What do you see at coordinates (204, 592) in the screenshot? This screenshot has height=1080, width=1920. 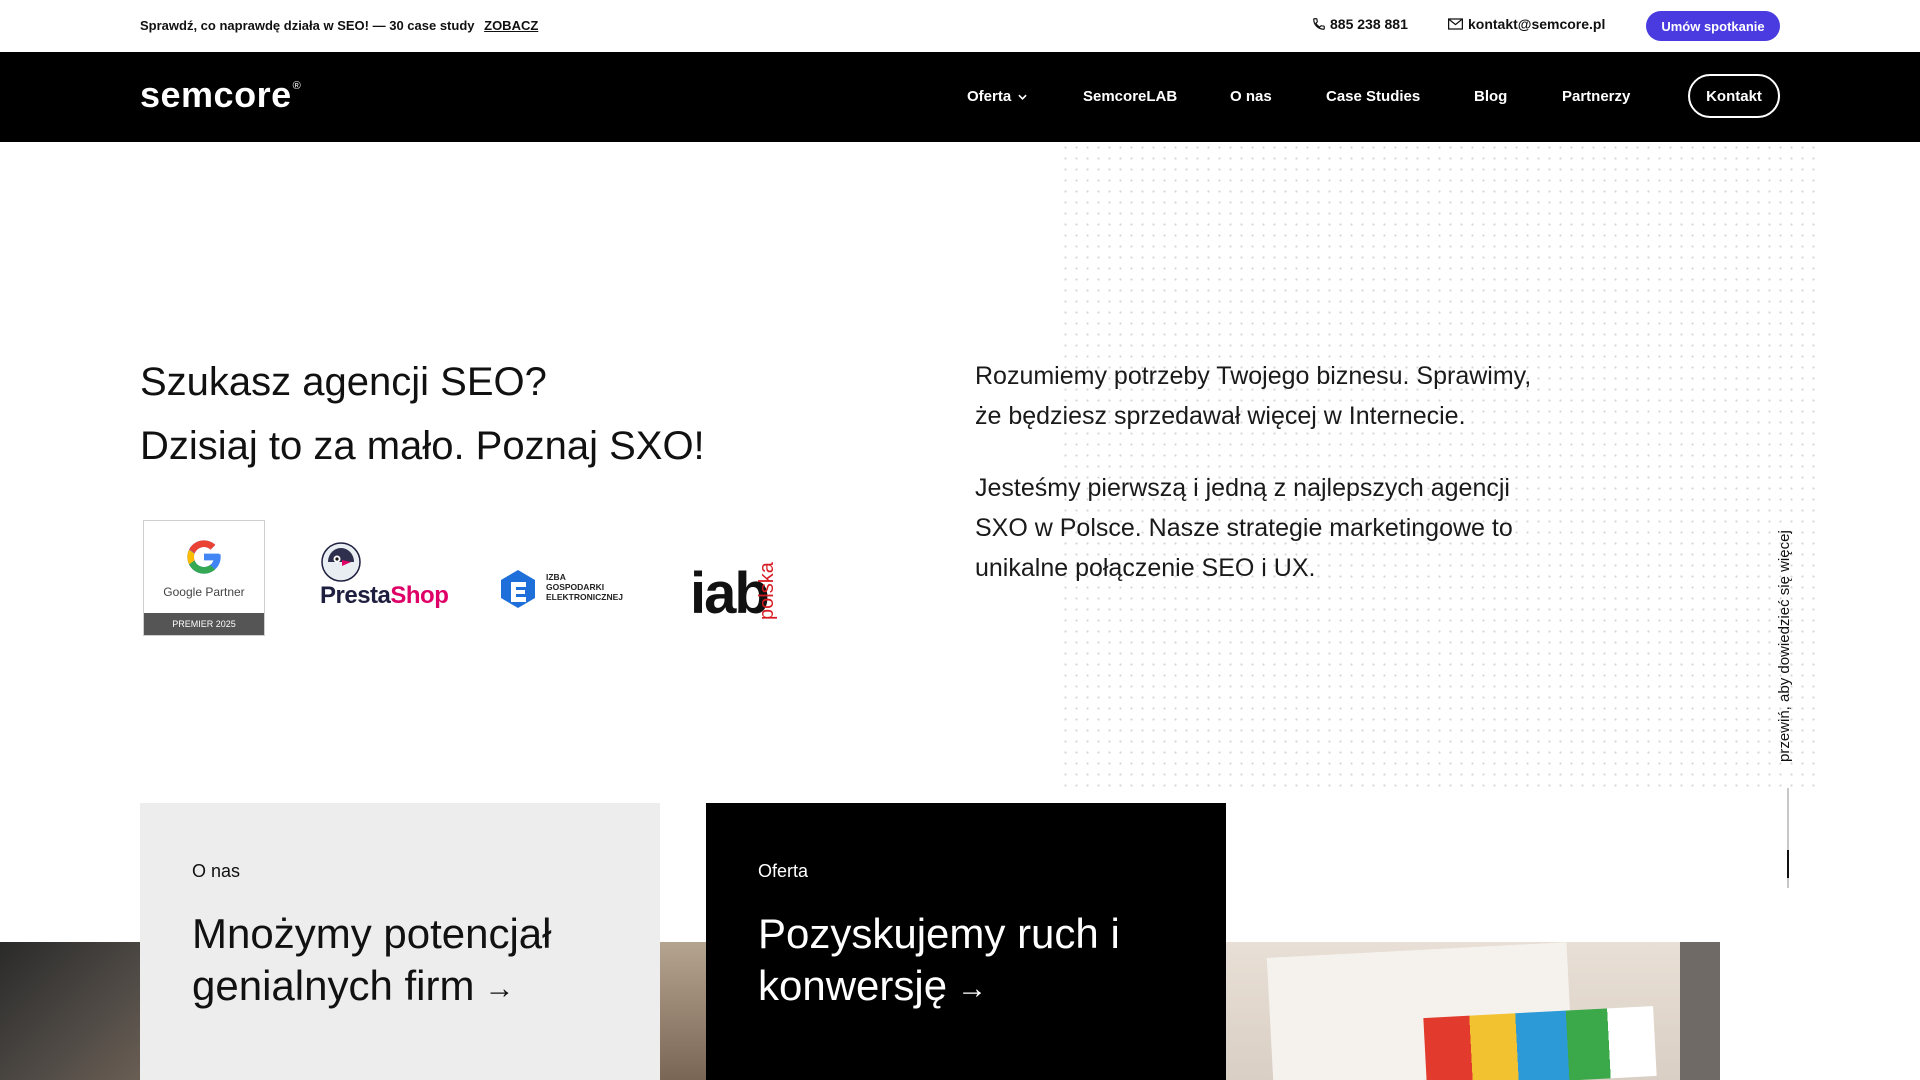 I see `google-partner-label: Google Partner` at bounding box center [204, 592].